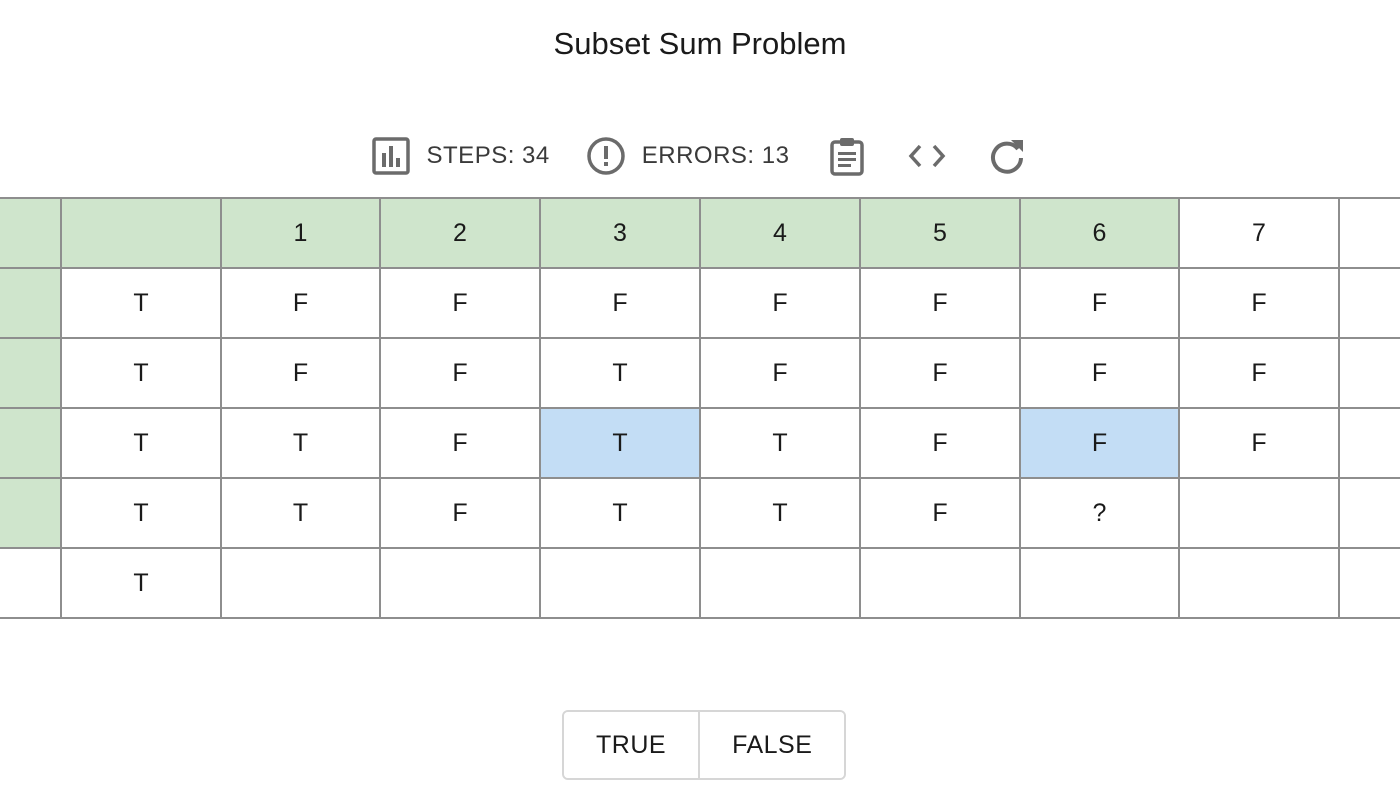 This screenshot has height=800, width=1400. I want to click on table-row: T F F T F F F F, so click(700, 373).